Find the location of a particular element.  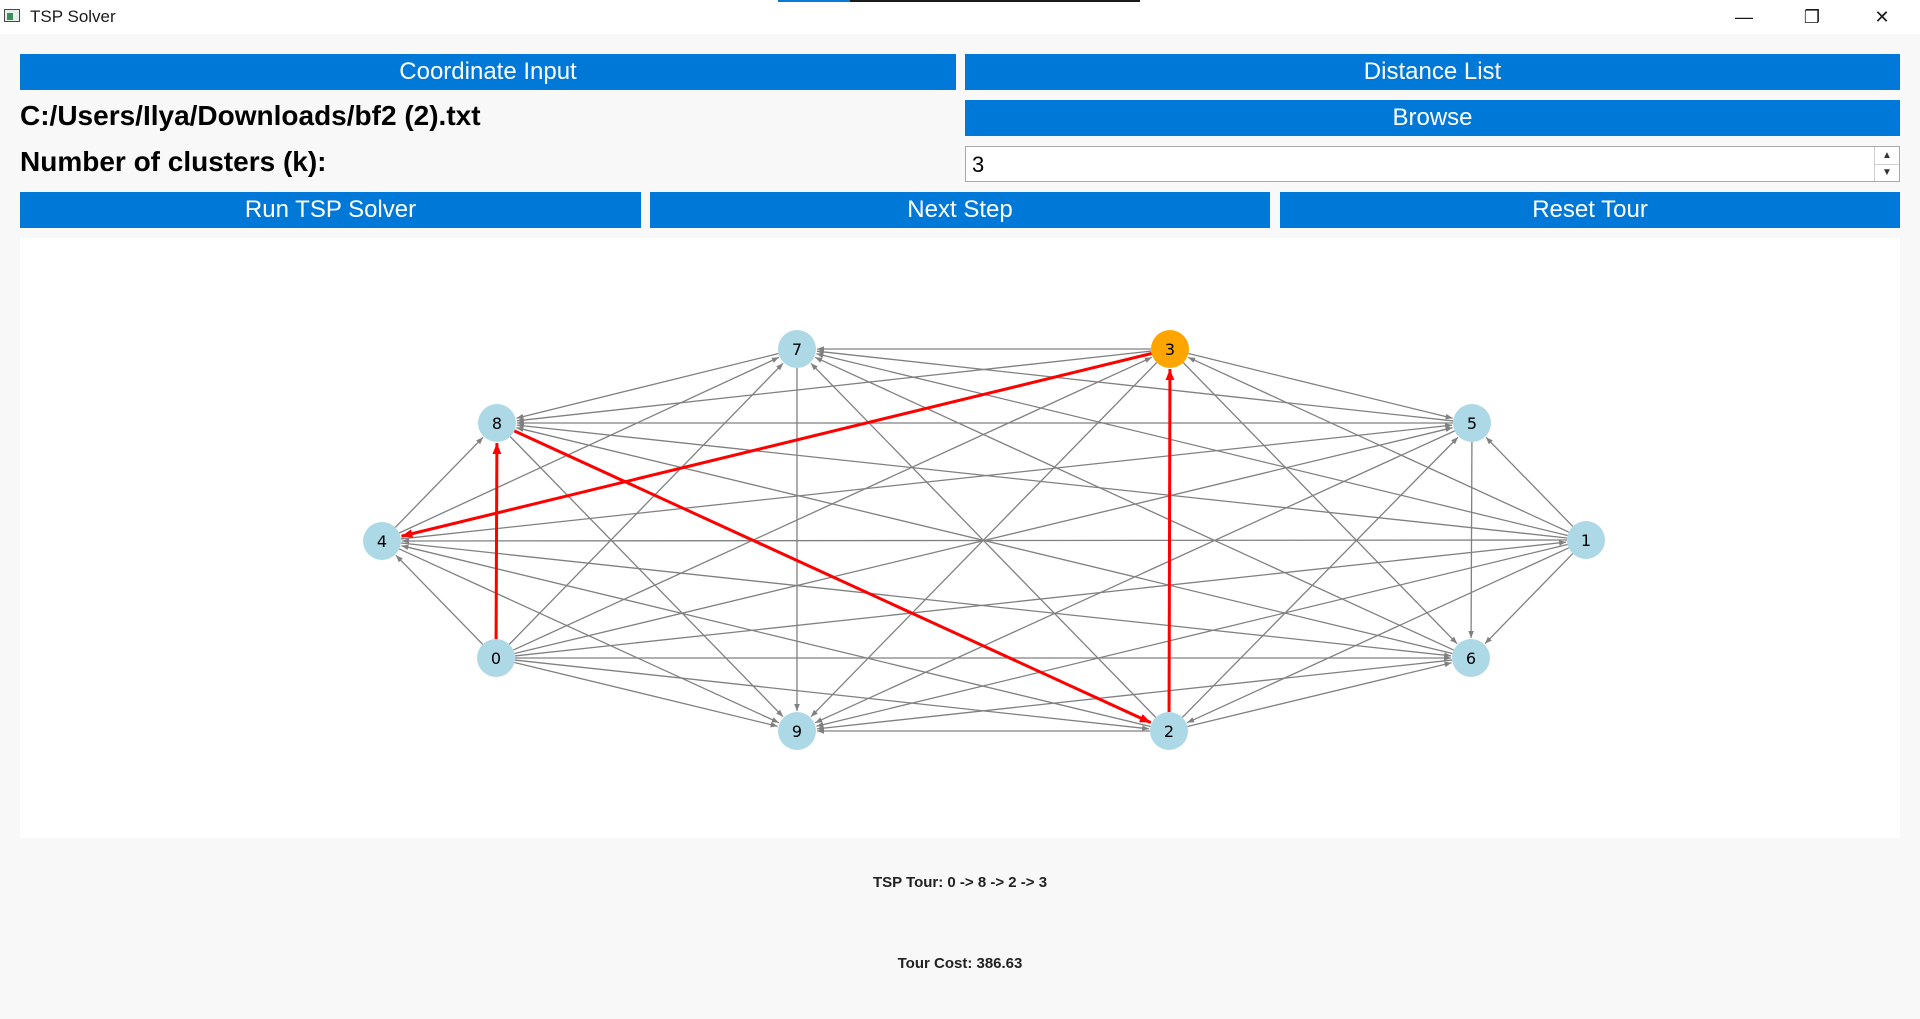

restore-button: ❐ is located at coordinates (1812, 17).